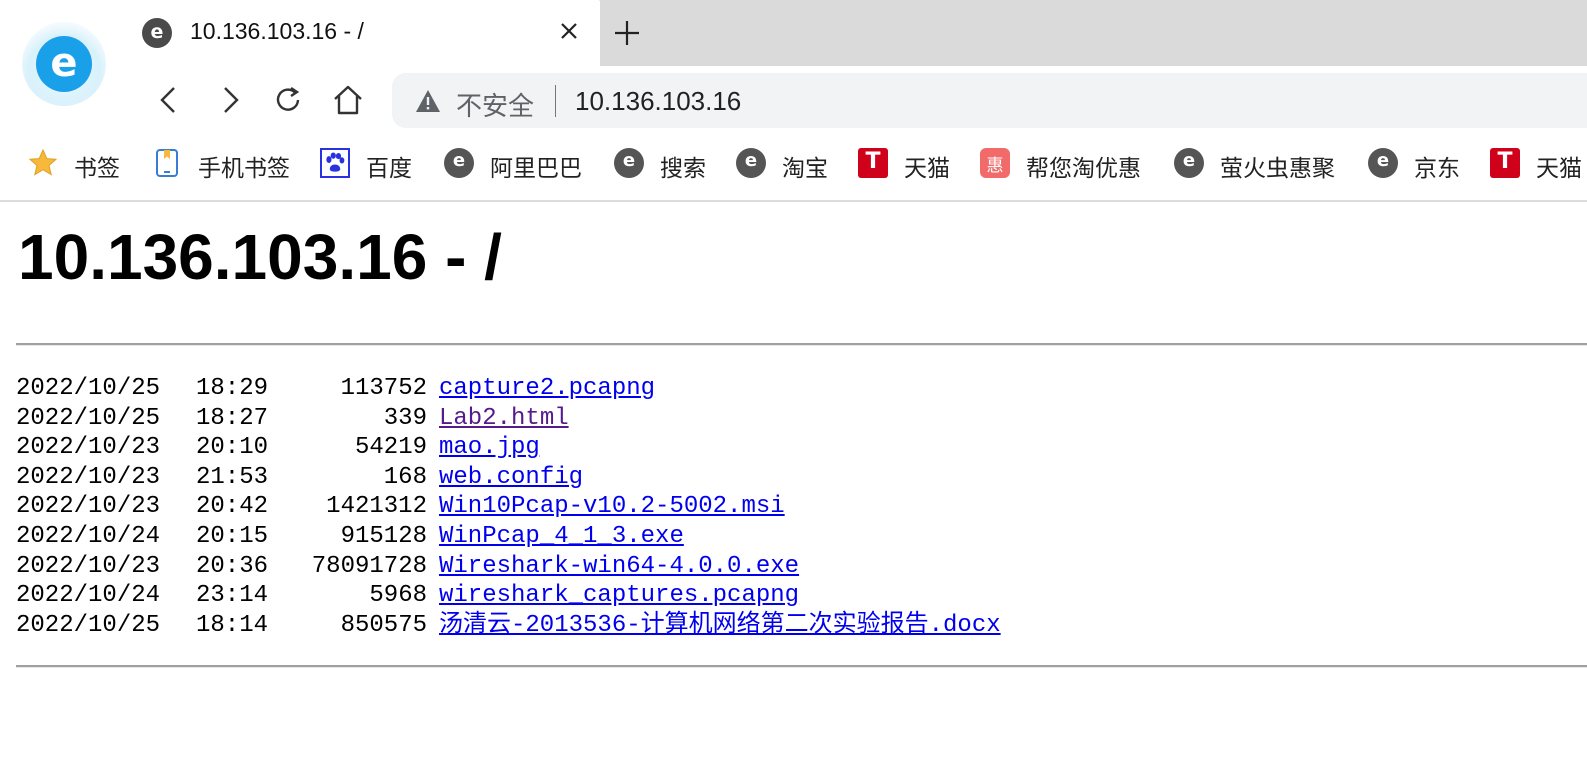 This screenshot has height=777, width=1587. I want to click on browser-logo-area: e, so click(66, 65).